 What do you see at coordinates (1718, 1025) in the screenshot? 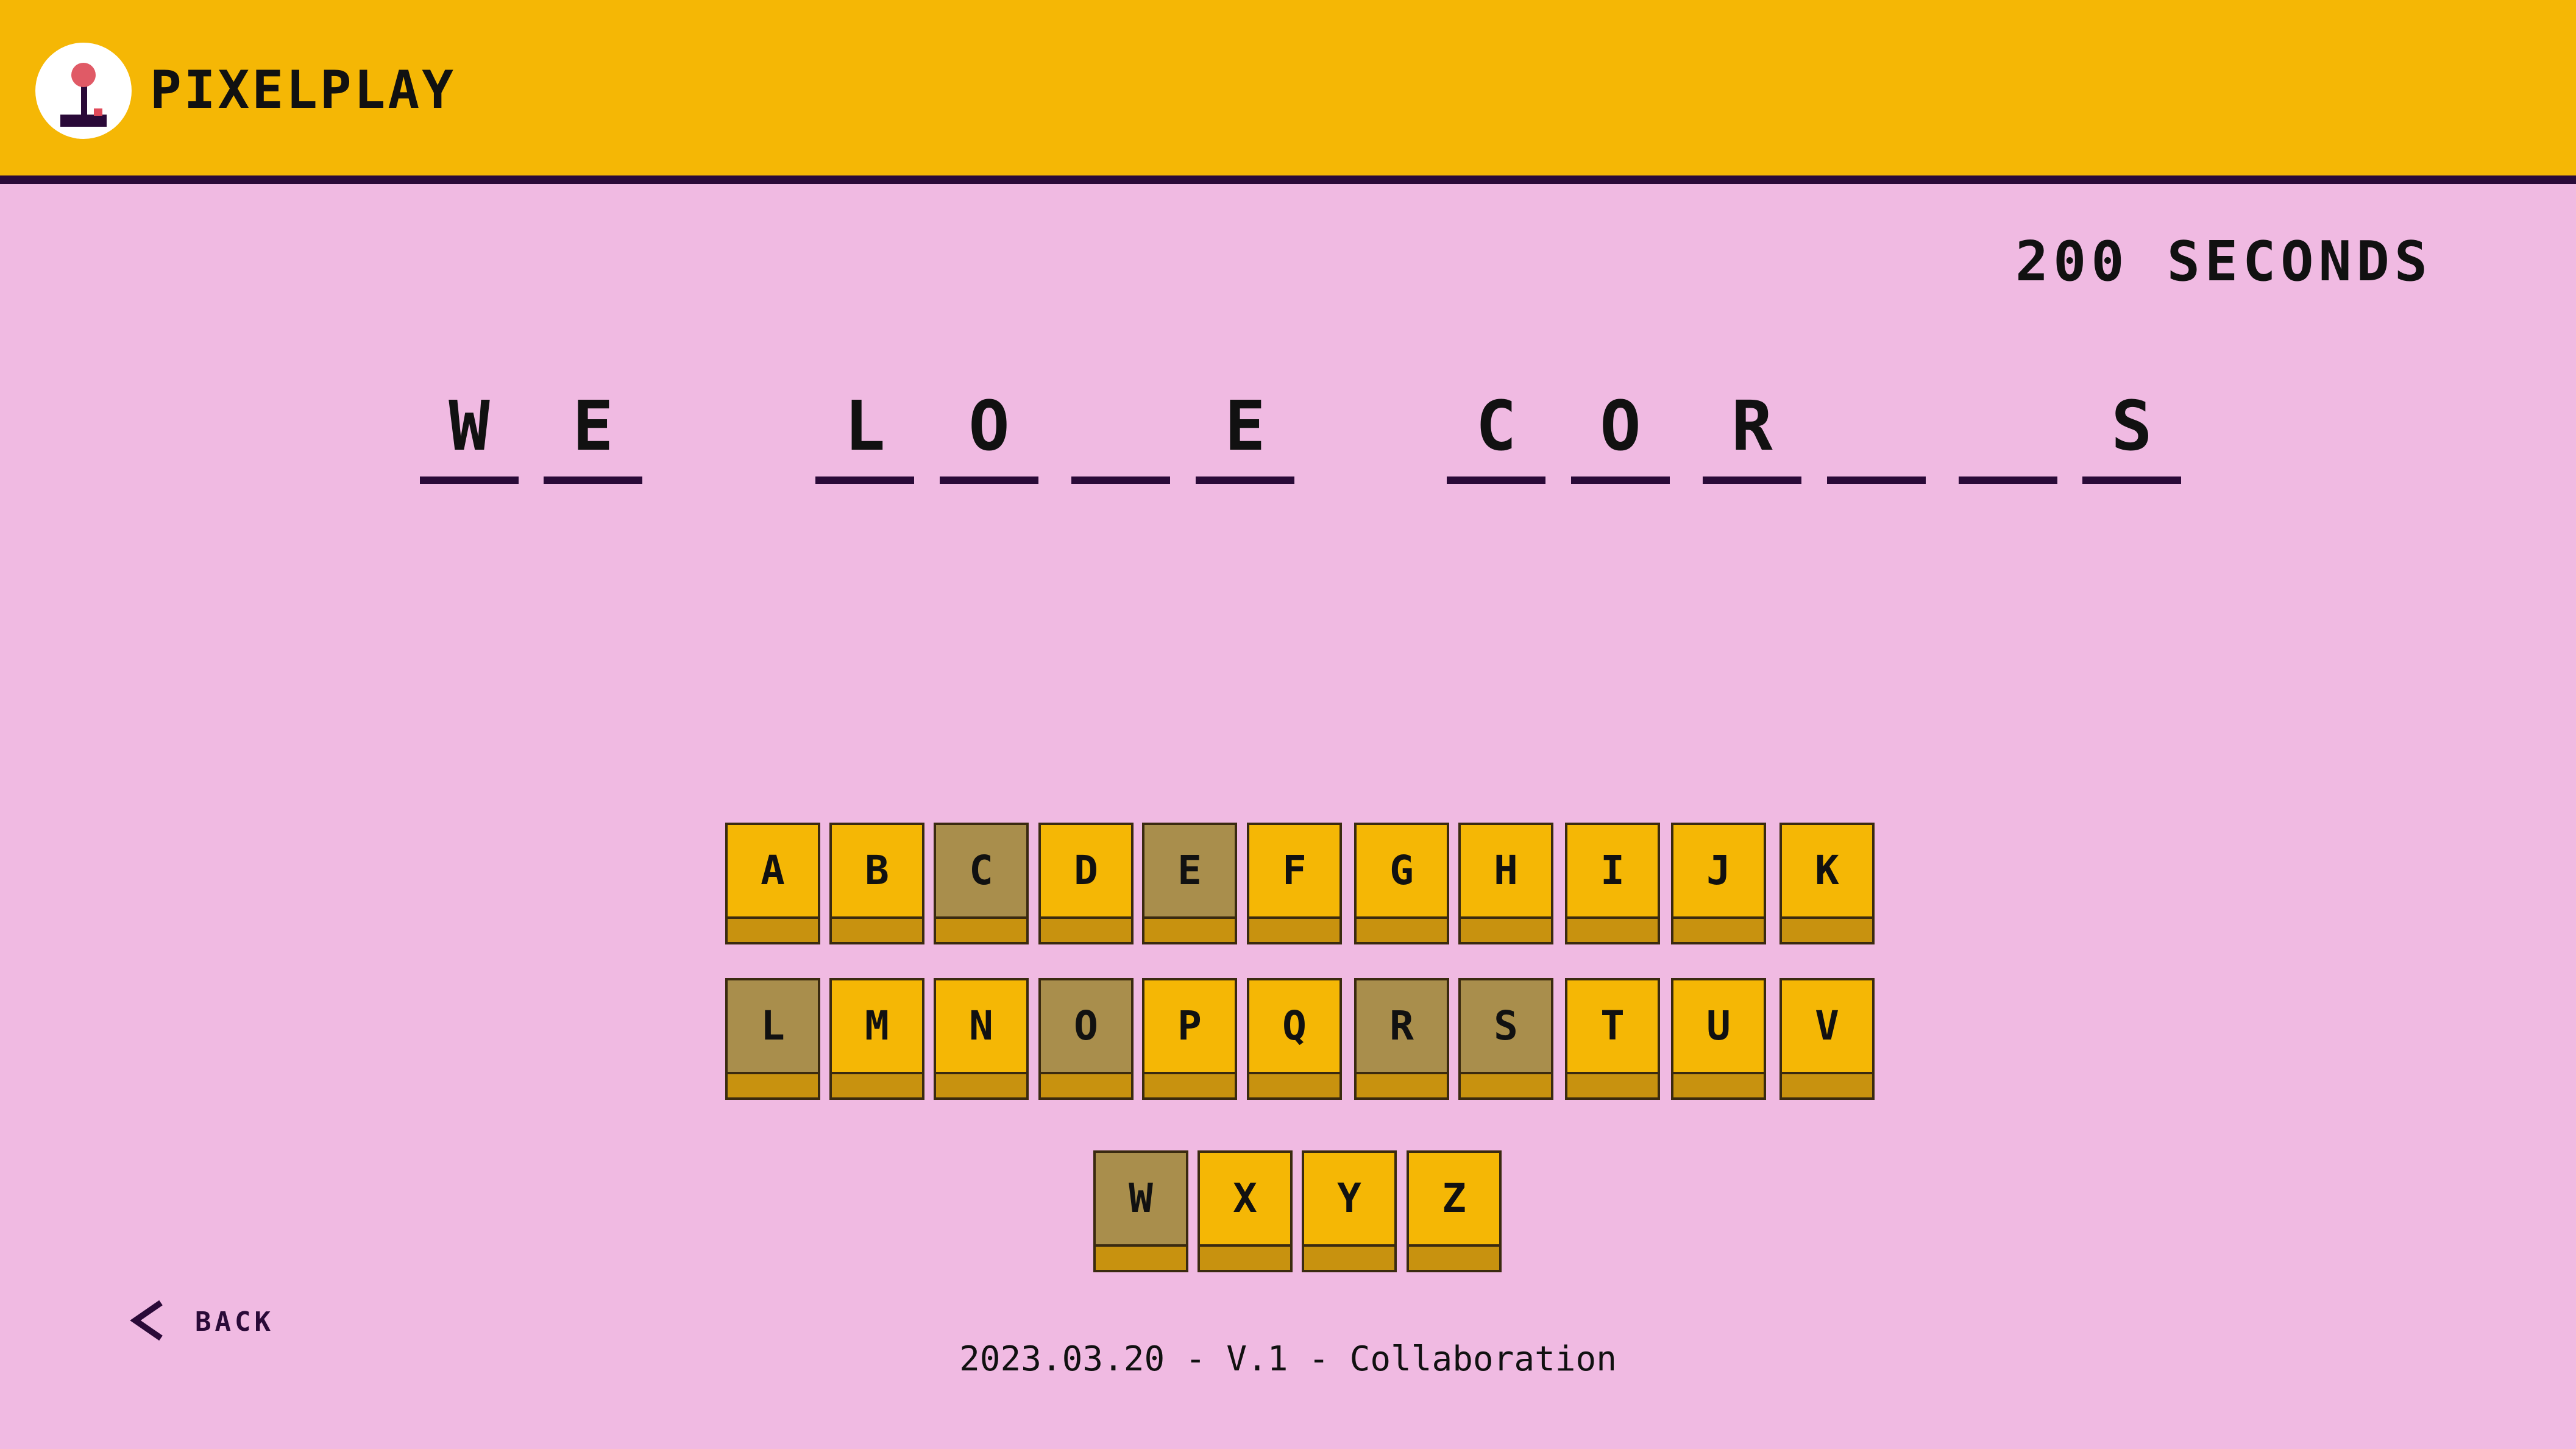
I see `key-label: U` at bounding box center [1718, 1025].